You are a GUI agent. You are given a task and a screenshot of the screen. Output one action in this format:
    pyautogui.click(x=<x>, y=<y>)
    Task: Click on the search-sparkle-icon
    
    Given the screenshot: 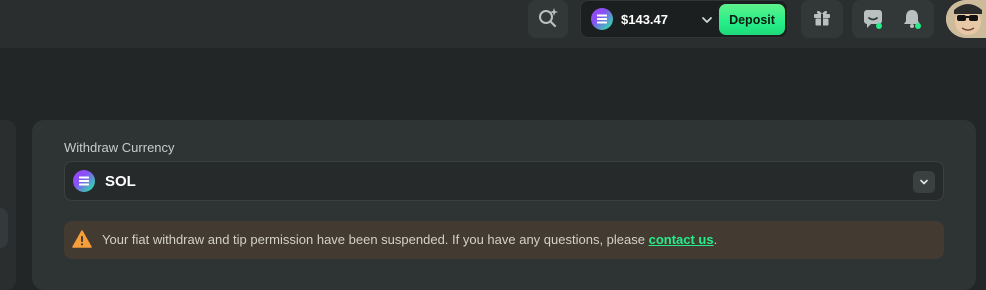 What is the action you would take?
    pyautogui.click(x=548, y=19)
    